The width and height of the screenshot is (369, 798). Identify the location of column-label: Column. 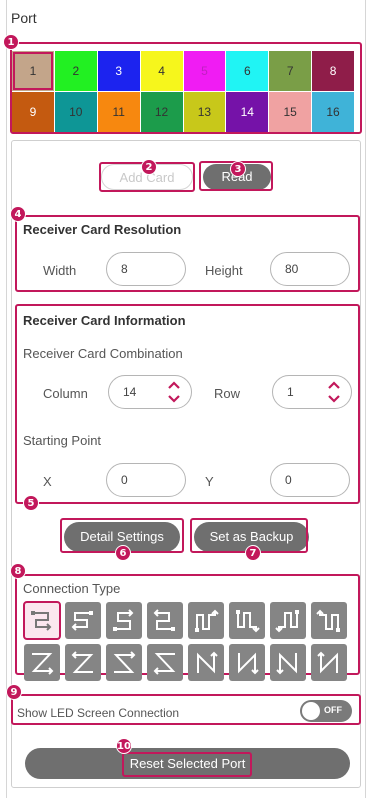
(65, 393).